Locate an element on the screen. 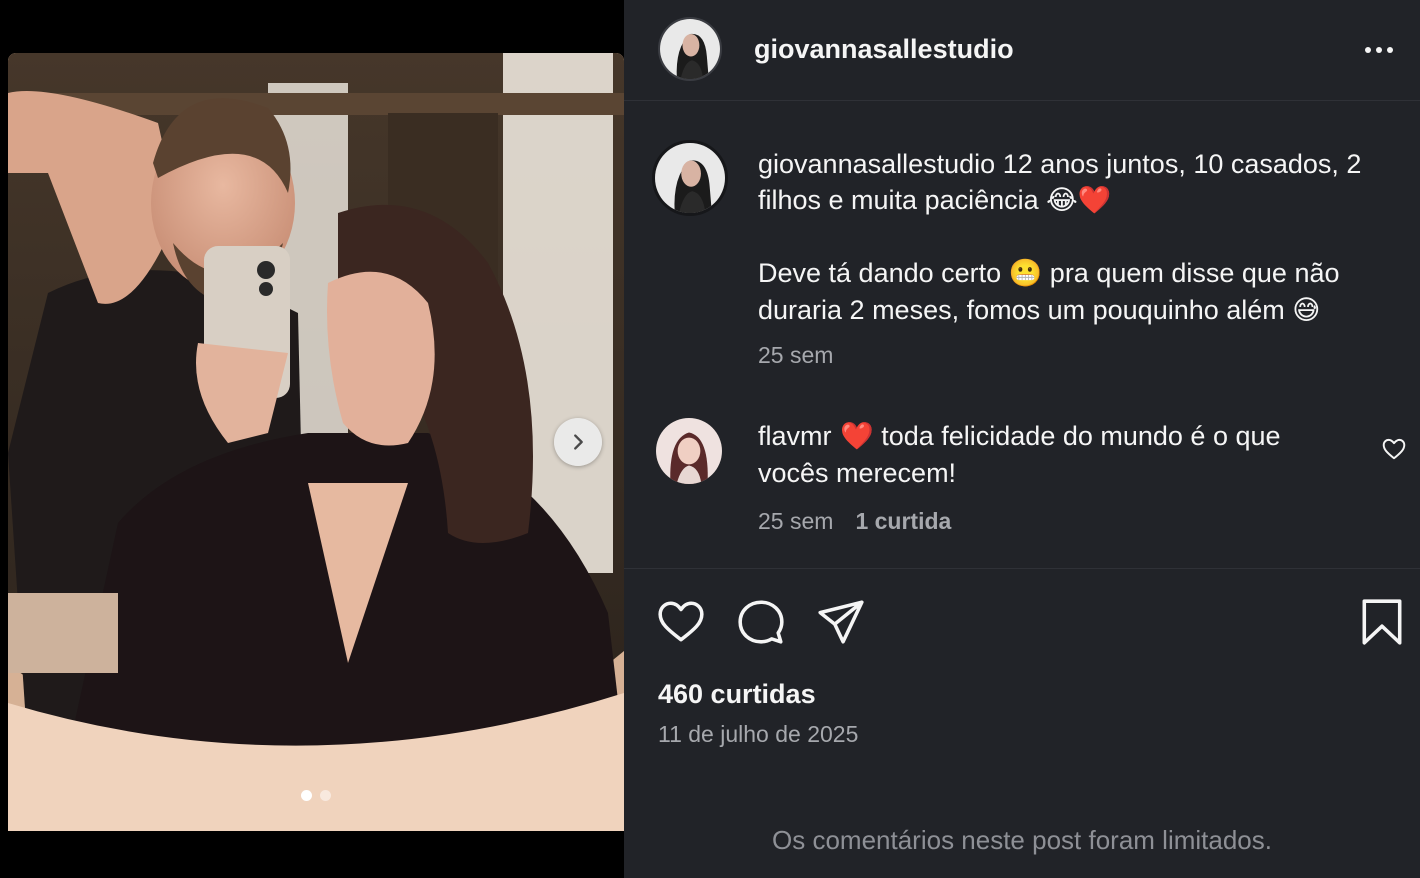 This screenshot has height=878, width=1420. caption-avatar is located at coordinates (690, 178).